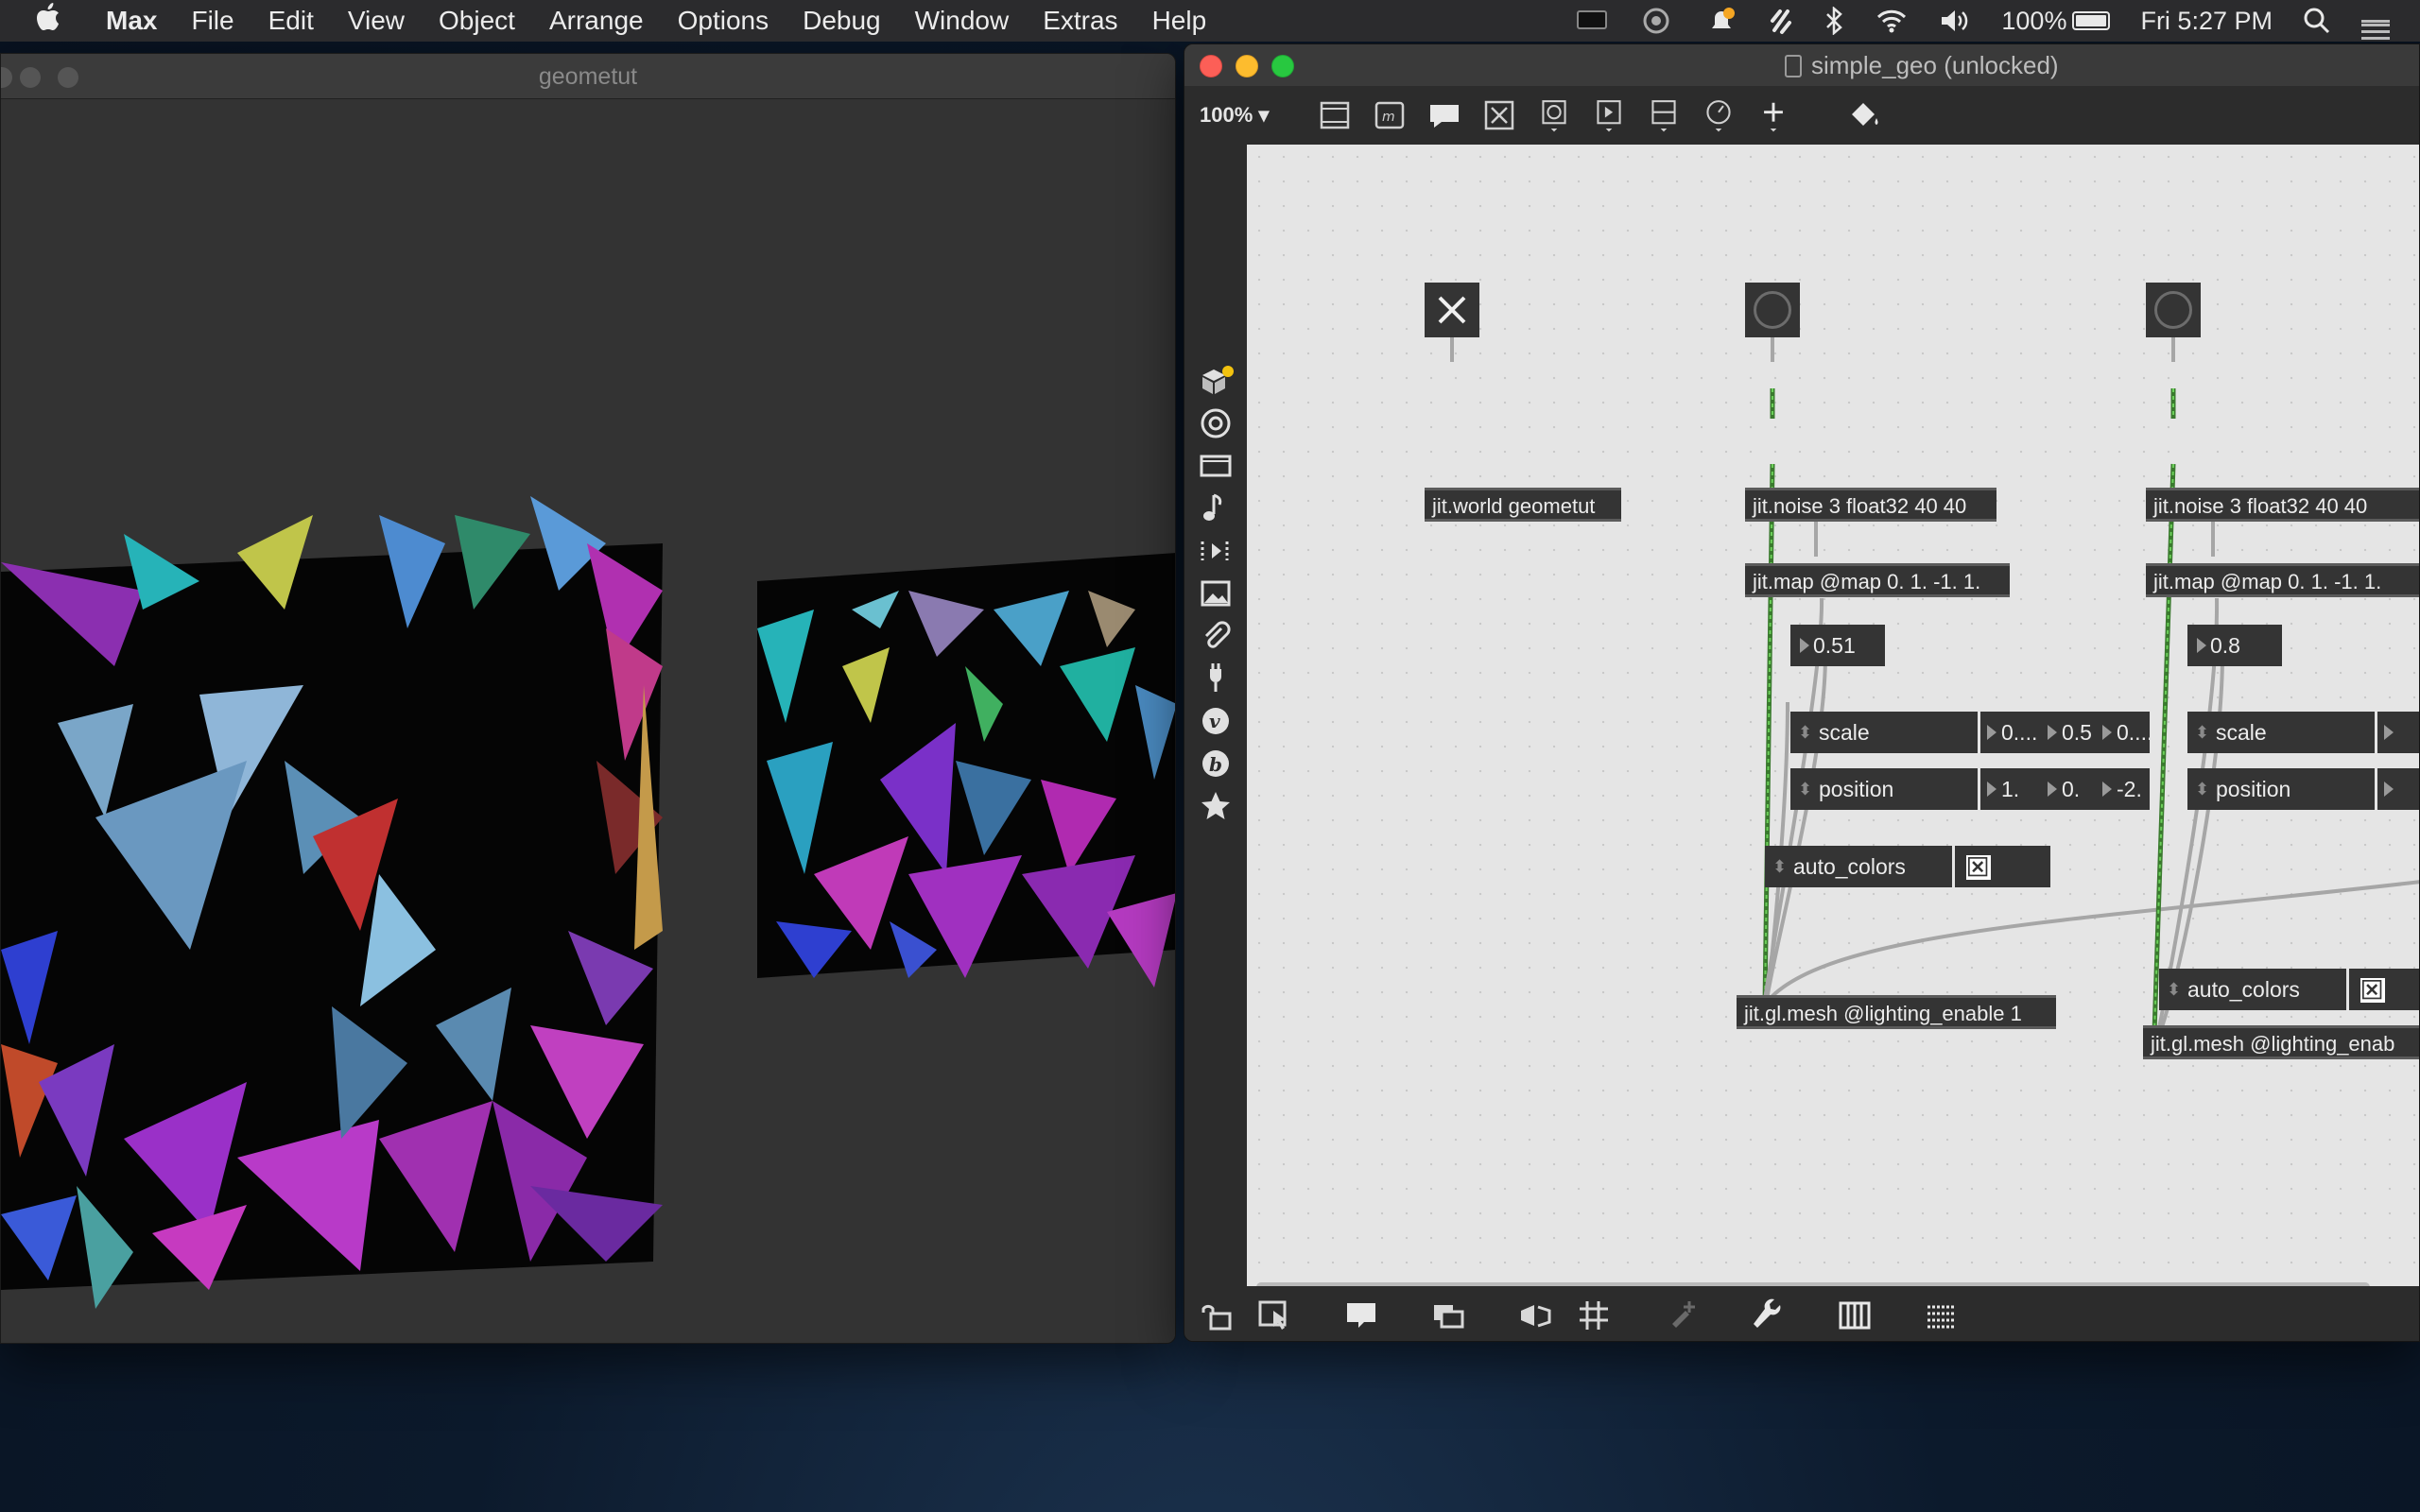 Image resolution: width=2420 pixels, height=1512 pixels. I want to click on plug-icon, so click(1216, 678).